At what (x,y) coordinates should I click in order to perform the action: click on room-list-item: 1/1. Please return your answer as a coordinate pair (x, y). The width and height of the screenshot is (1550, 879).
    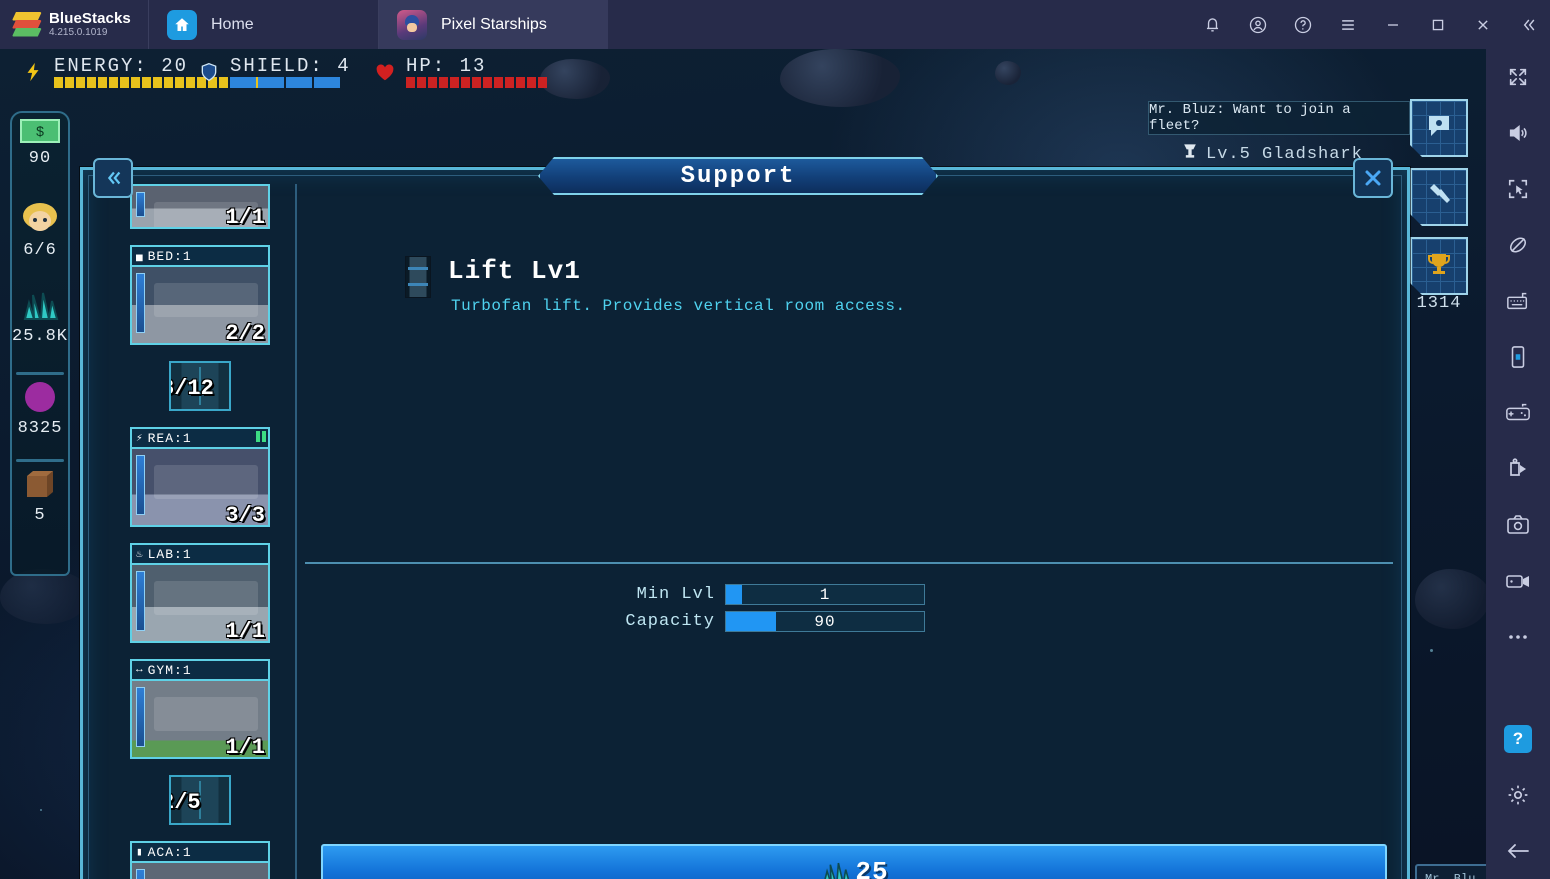
    Looking at the image, I should click on (200, 206).